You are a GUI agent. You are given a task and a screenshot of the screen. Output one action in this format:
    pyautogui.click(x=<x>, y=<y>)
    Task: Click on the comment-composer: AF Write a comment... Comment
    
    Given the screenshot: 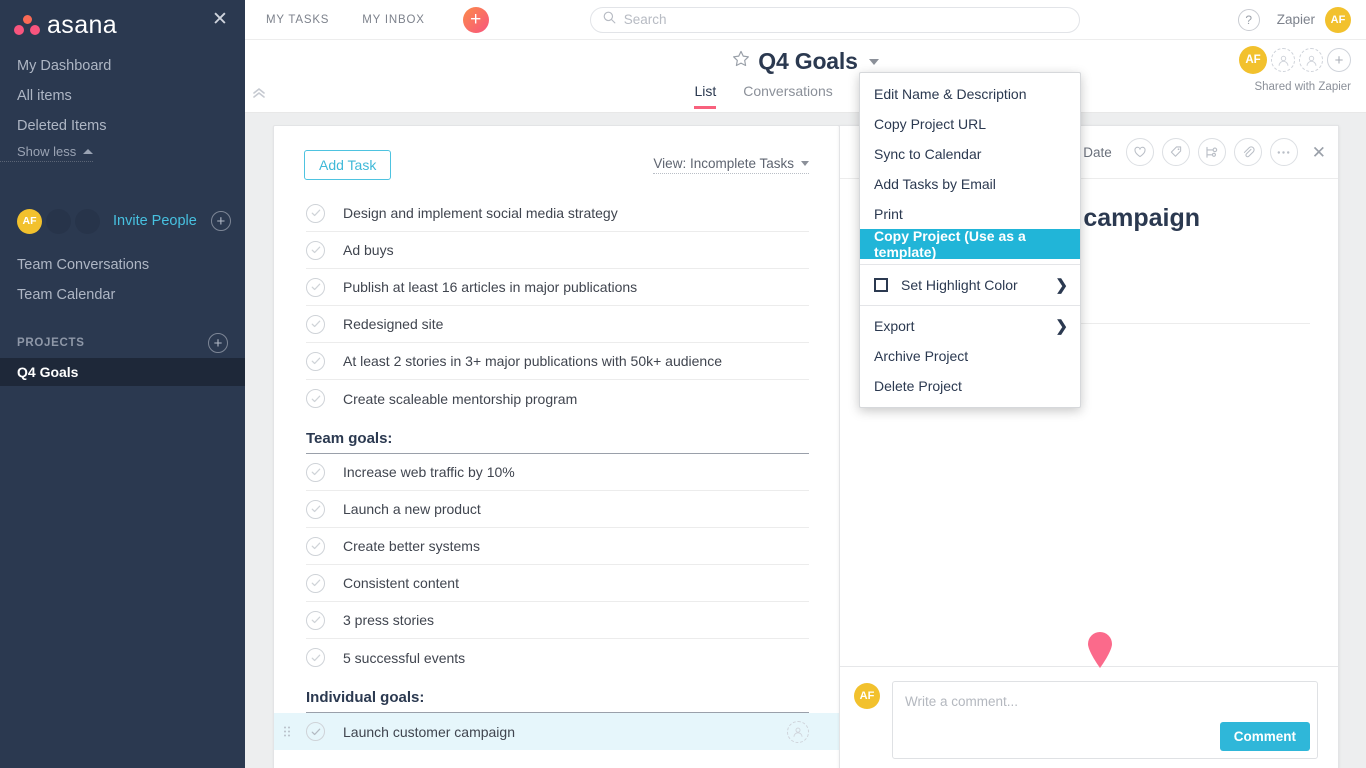 What is the action you would take?
    pyautogui.click(x=1089, y=717)
    